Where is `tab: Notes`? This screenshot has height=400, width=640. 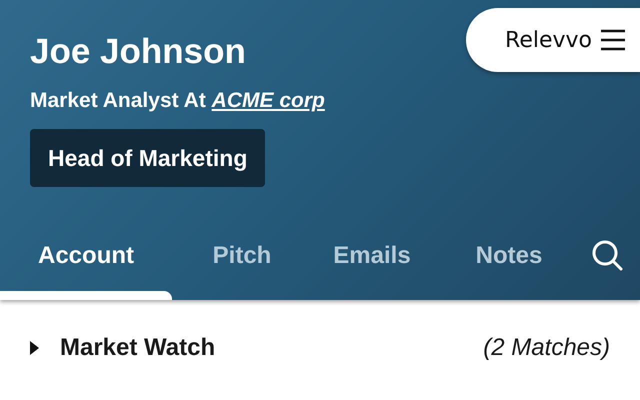
tab: Notes is located at coordinates (509, 256).